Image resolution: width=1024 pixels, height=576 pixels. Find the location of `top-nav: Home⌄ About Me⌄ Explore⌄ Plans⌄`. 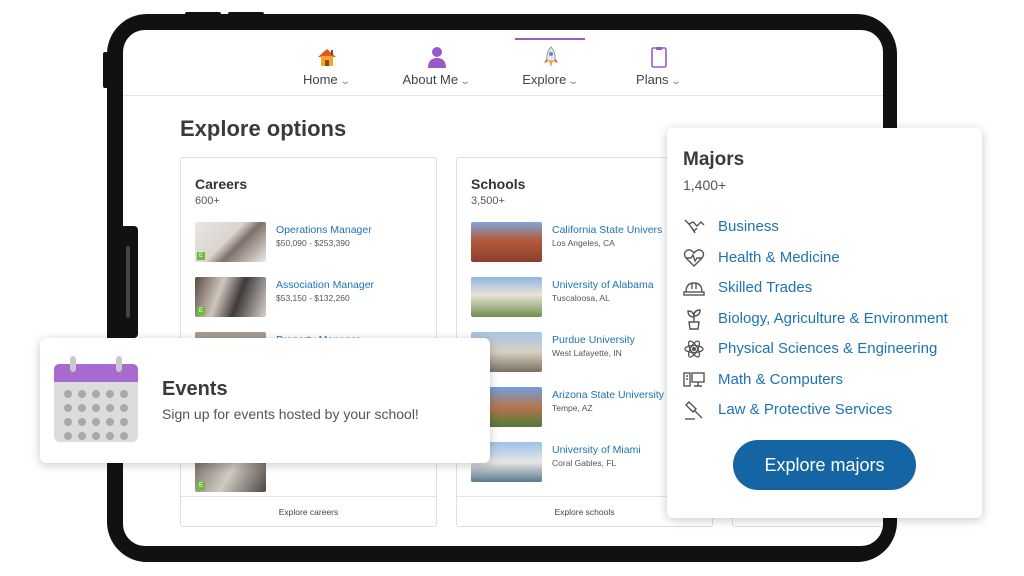

top-nav: Home⌄ About Me⌄ Explore⌄ Plans⌄ is located at coordinates (503, 63).